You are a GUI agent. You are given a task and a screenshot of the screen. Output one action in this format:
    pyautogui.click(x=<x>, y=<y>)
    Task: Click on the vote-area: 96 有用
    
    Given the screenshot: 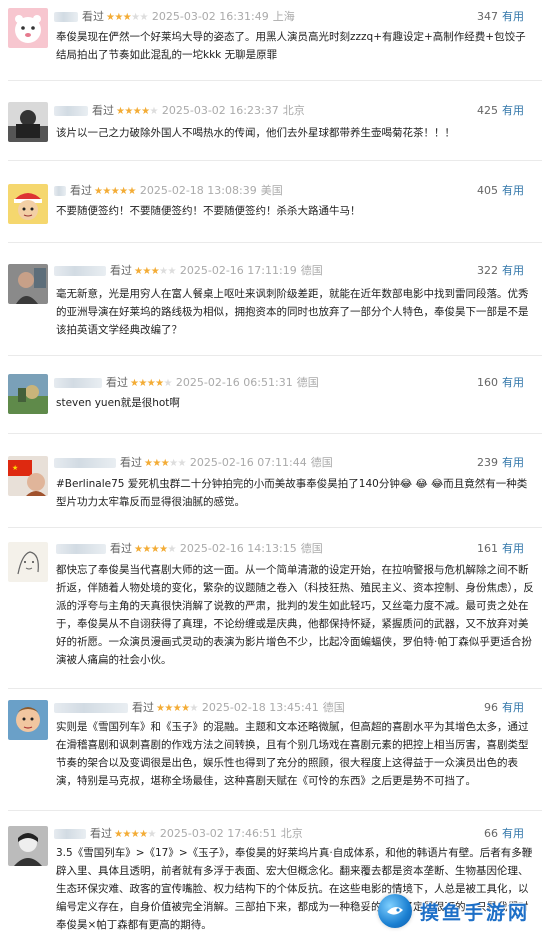 What is the action you would take?
    pyautogui.click(x=504, y=708)
    